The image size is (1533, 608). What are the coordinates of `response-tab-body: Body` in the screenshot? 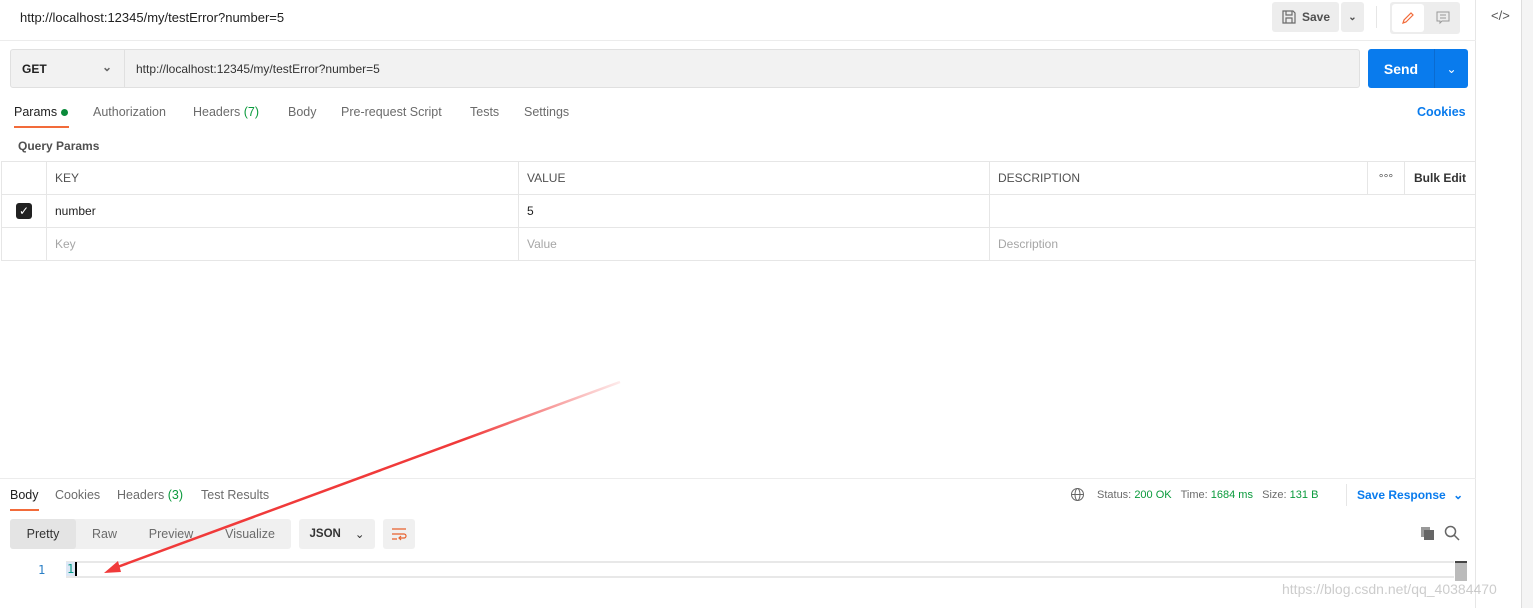 It's located at (24, 495).